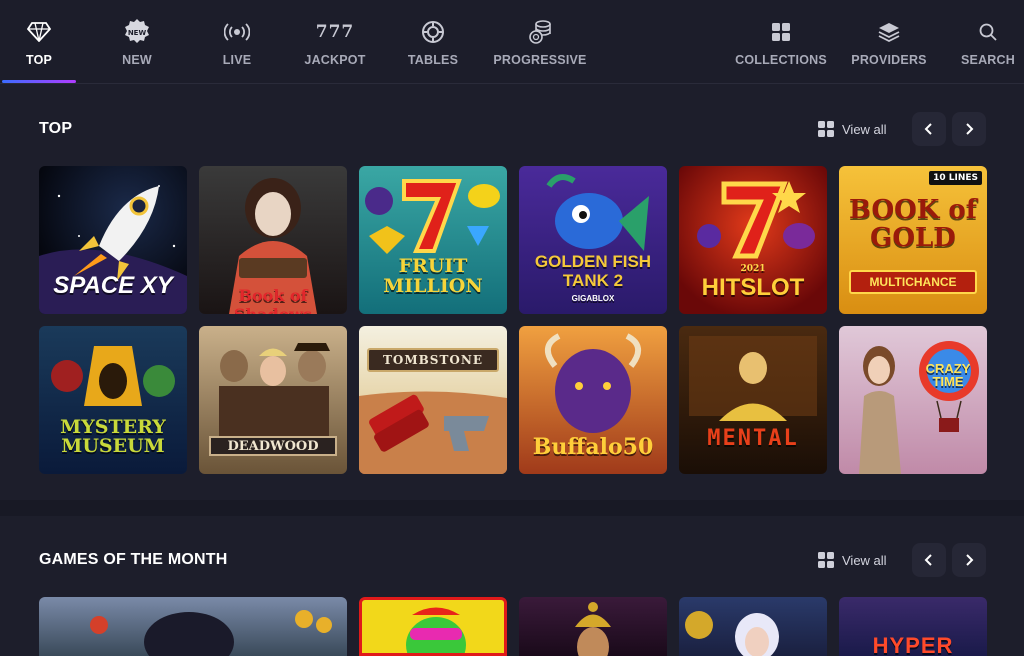 Image resolution: width=1024 pixels, height=656 pixels. Describe the element at coordinates (593, 298) in the screenshot. I see `game-subtitle: GIGABLOX` at that location.